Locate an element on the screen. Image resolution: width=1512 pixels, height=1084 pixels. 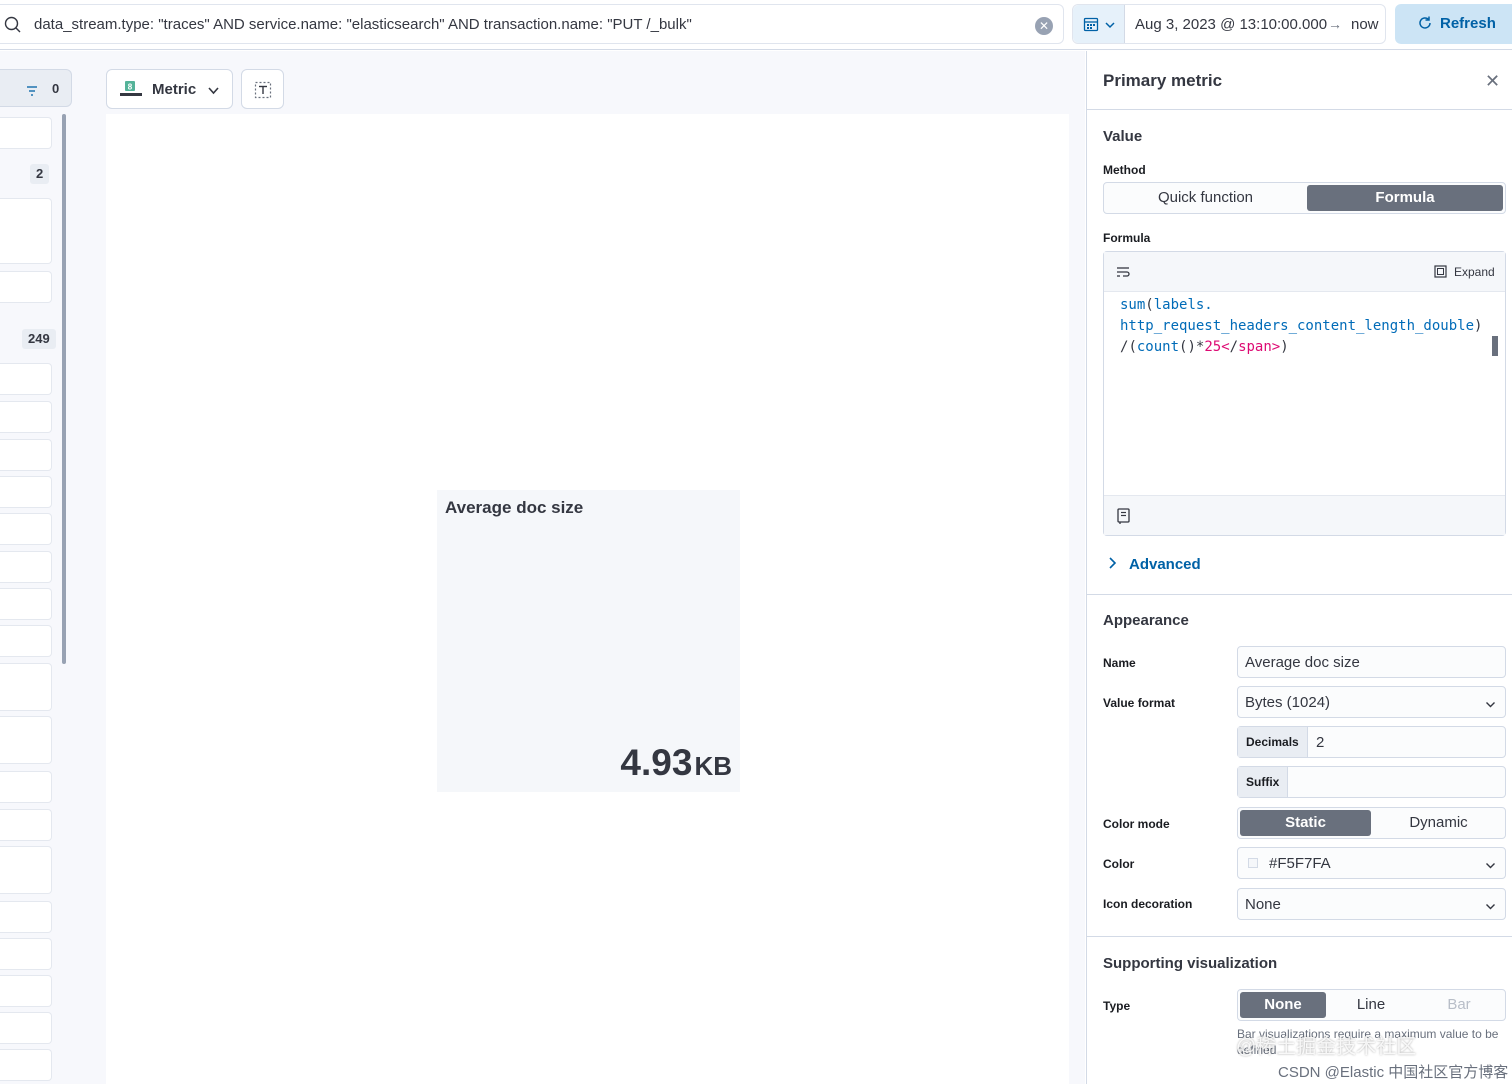
value-format-select: Bytes (1024) is located at coordinates (1371, 702).